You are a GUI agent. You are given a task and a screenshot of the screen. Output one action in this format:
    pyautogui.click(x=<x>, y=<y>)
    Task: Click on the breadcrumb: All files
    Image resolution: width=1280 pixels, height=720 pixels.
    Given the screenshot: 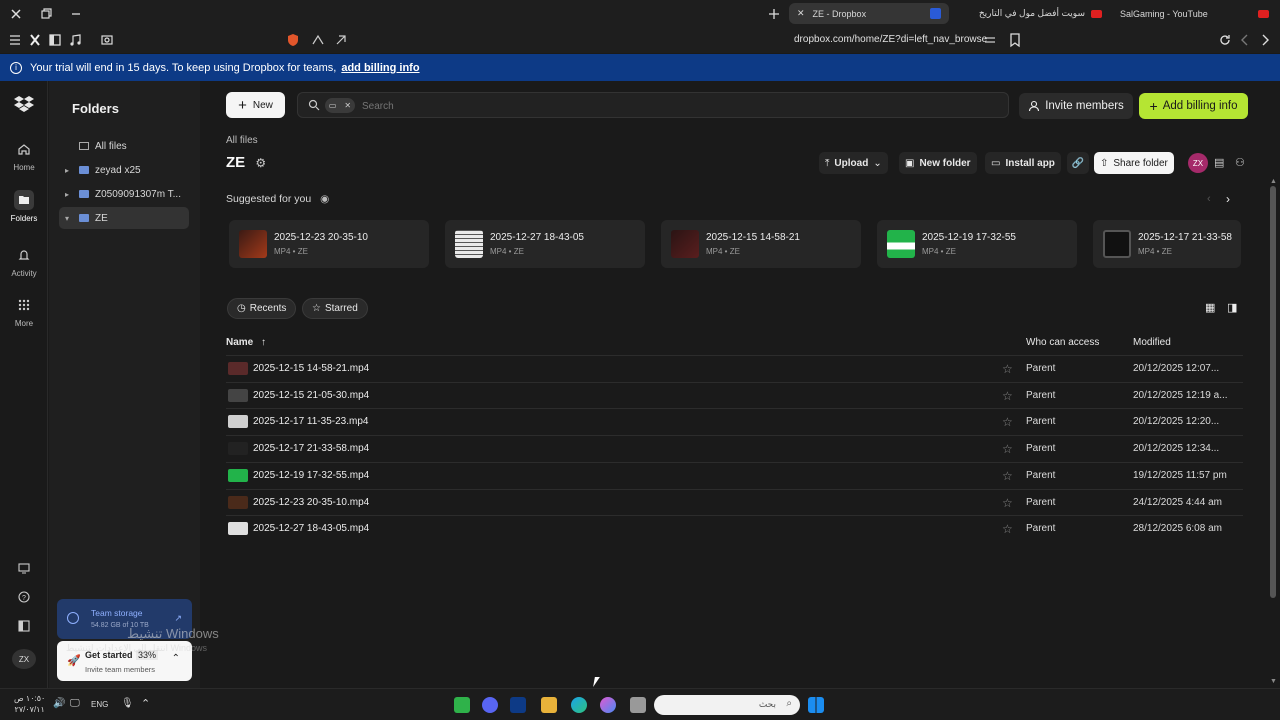 What is the action you would take?
    pyautogui.click(x=242, y=140)
    